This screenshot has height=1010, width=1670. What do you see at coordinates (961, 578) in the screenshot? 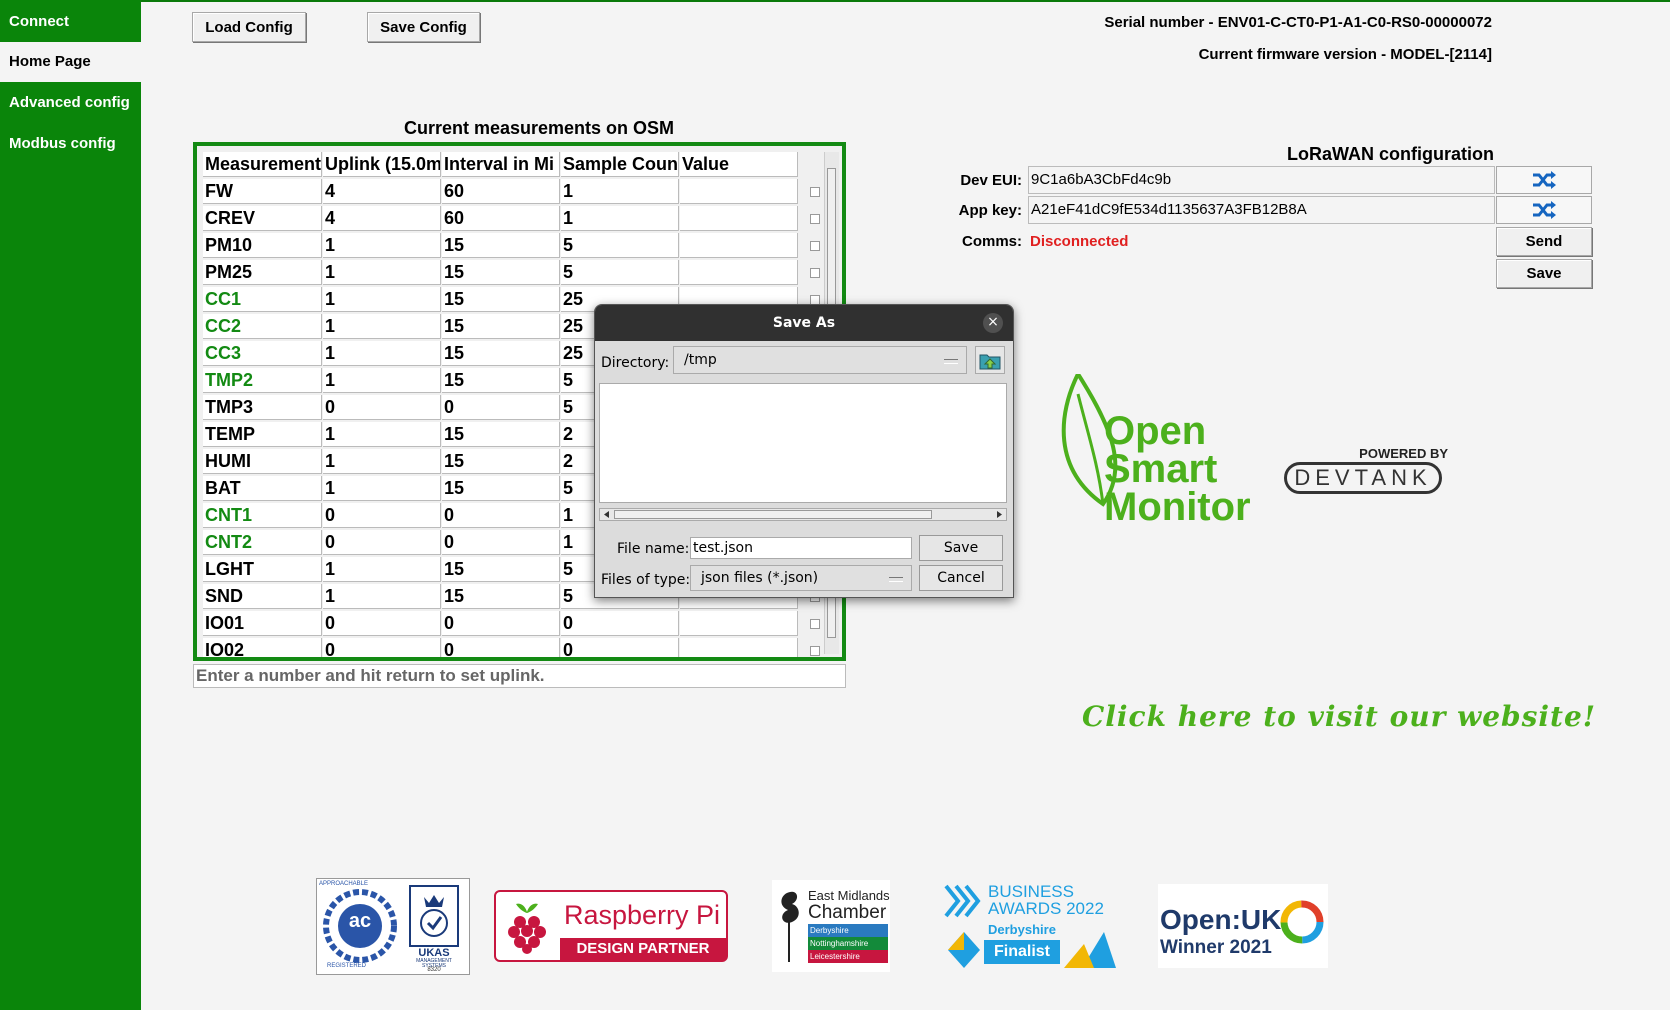
I see `dialog-cancel-button: Cancel` at bounding box center [961, 578].